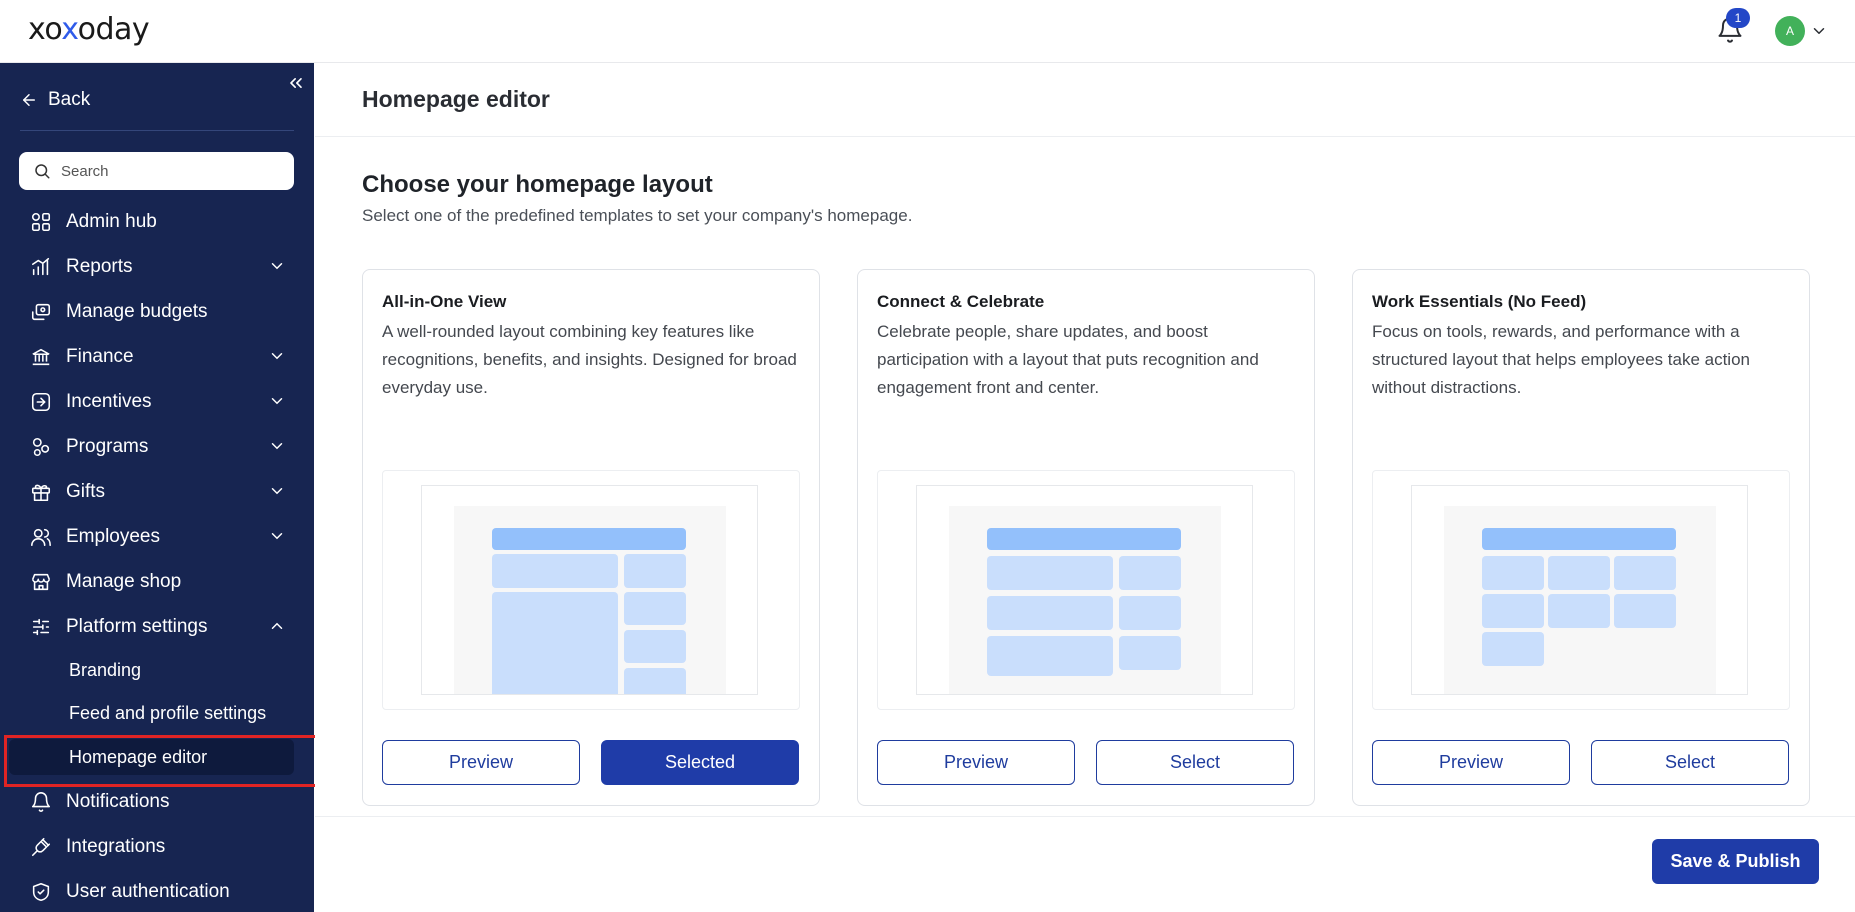  I want to click on sidebar-item-label: Finance, so click(100, 356).